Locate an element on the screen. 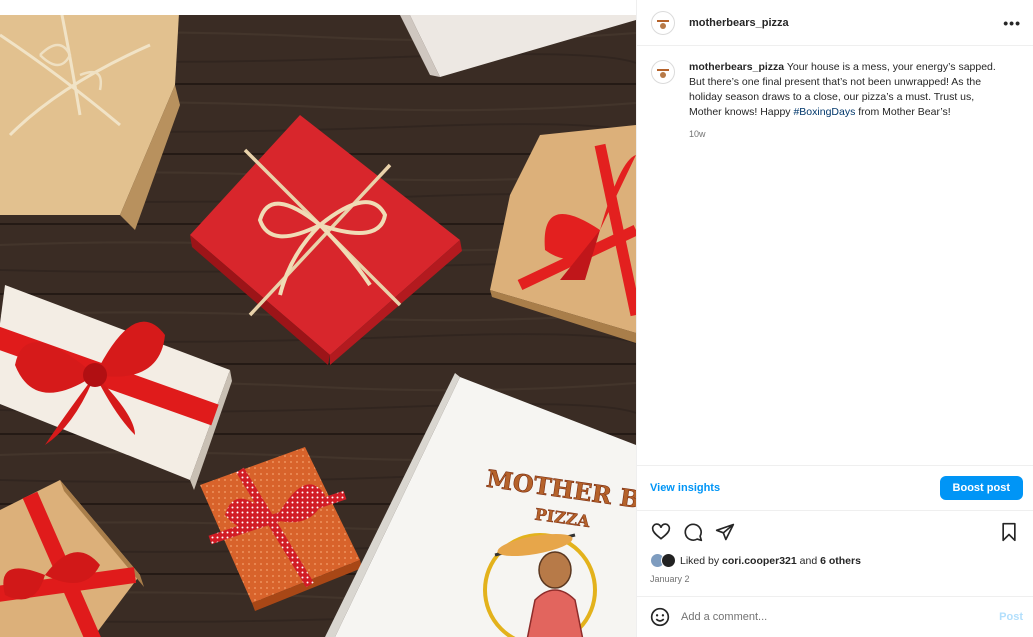  share-icon is located at coordinates (725, 532).